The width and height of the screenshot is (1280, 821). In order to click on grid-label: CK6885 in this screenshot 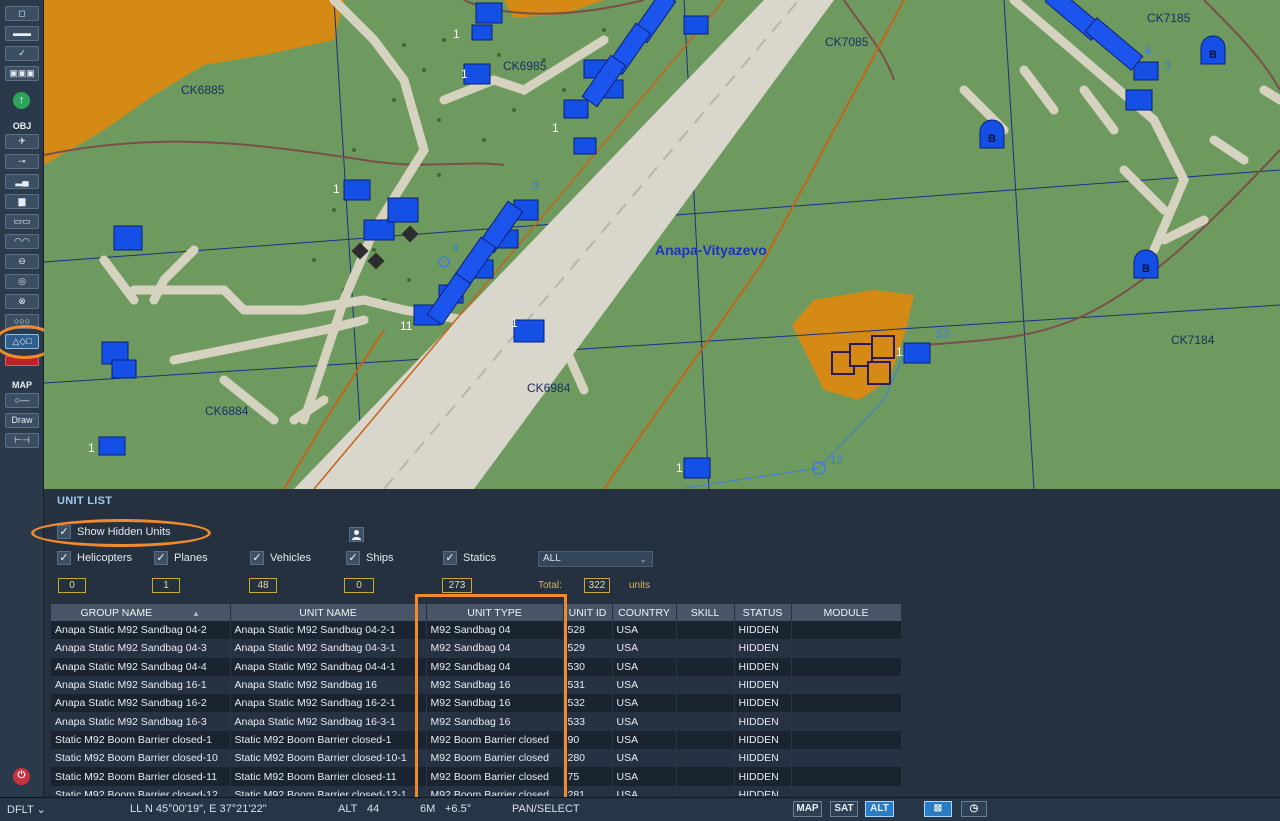, I will do `click(203, 90)`.